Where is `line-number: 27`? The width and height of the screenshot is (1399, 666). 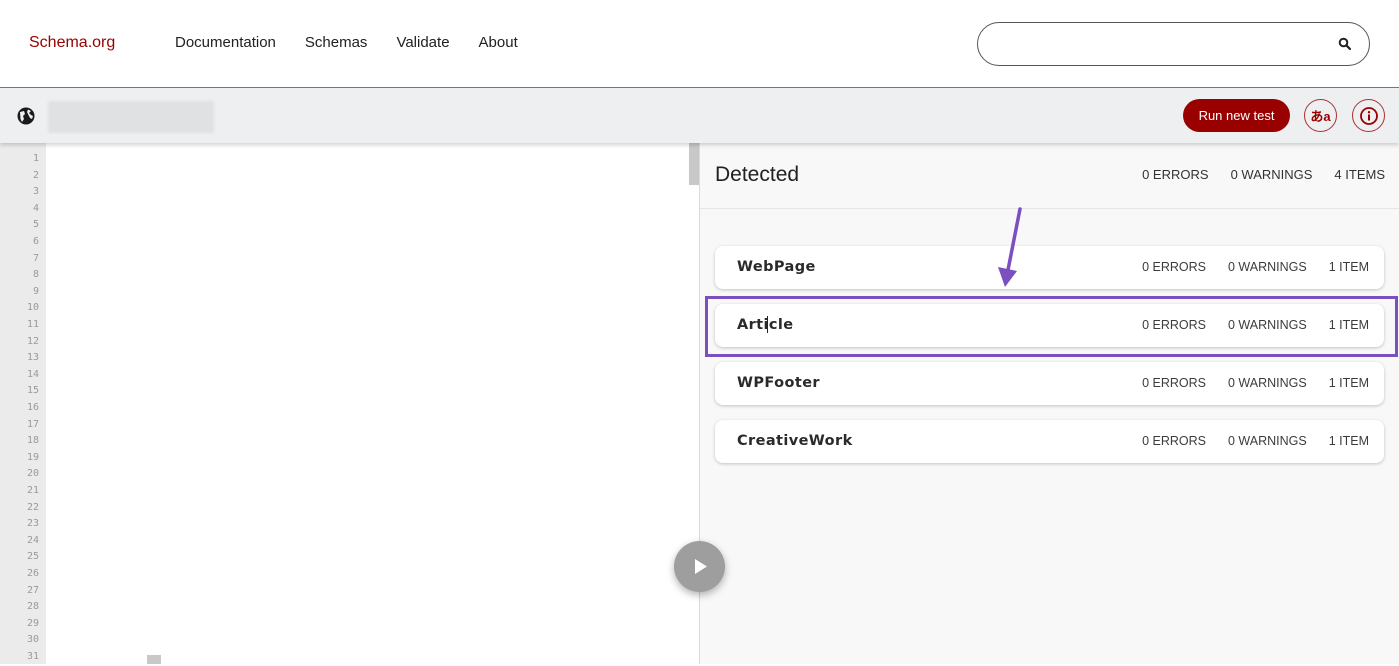 line-number: 27 is located at coordinates (32, 590).